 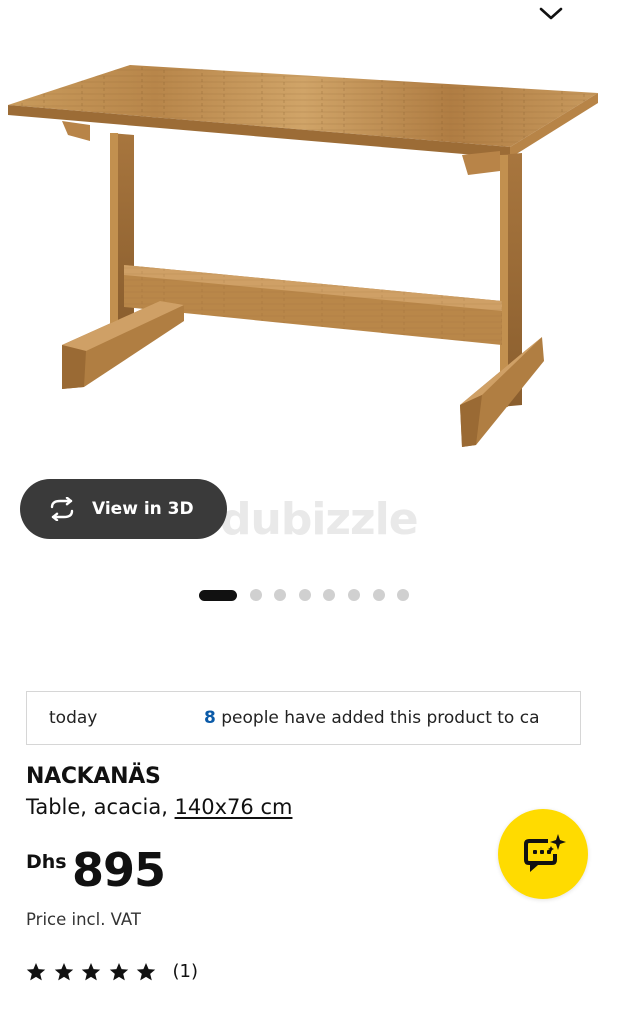 What do you see at coordinates (551, 13) in the screenshot?
I see `chevron-down-icon` at bounding box center [551, 13].